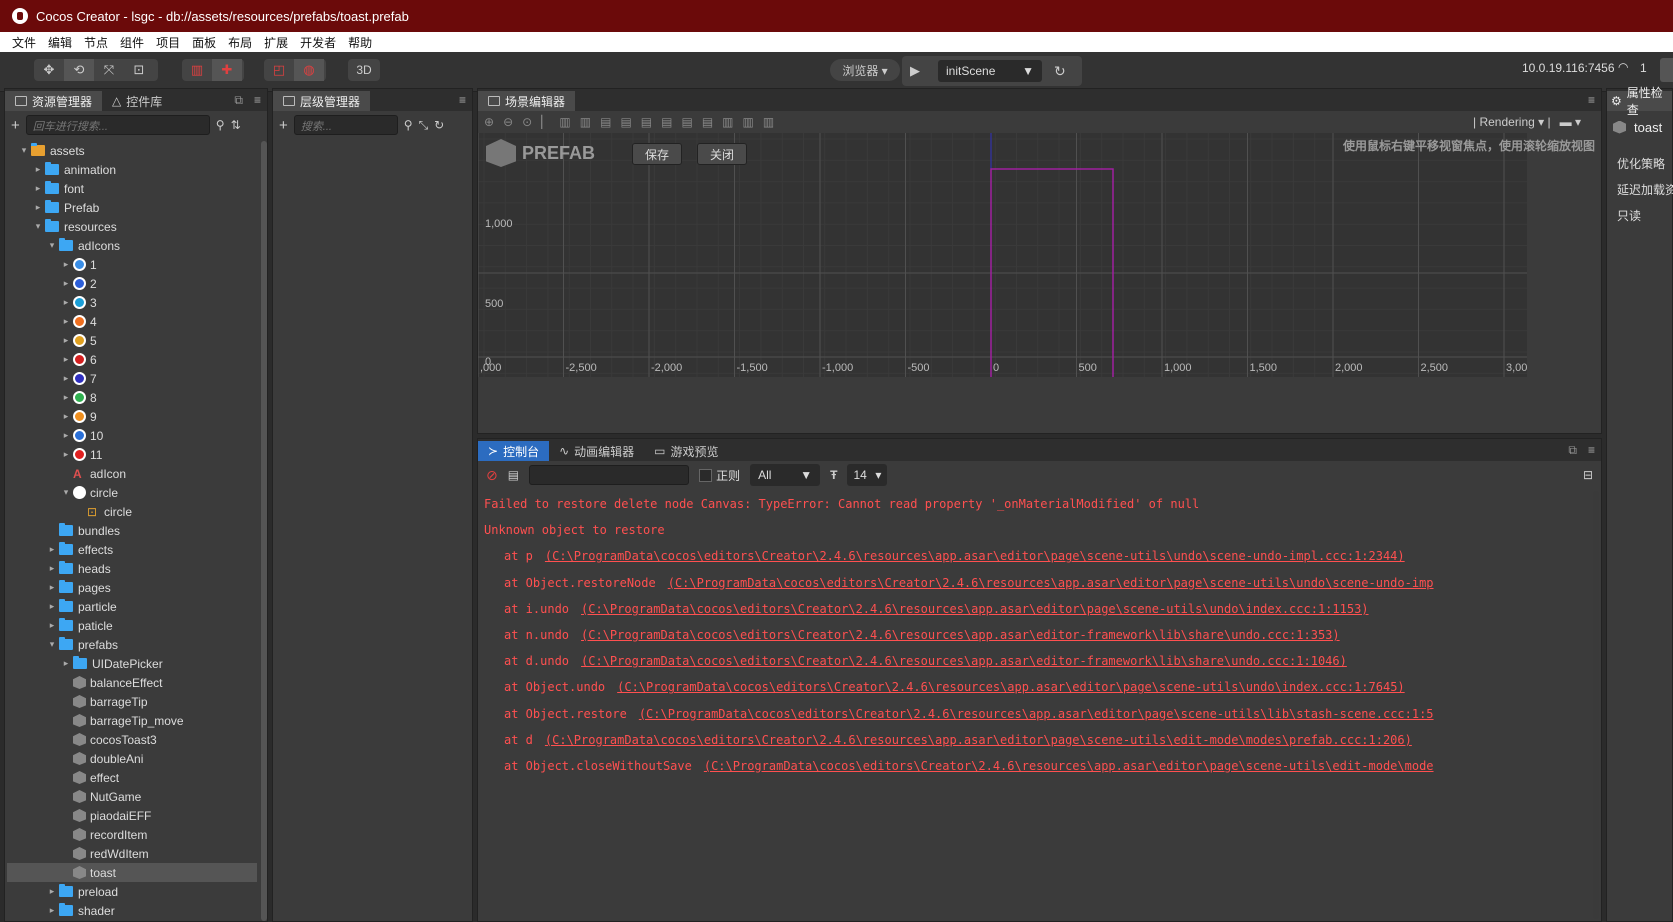  I want to click on align-vcenter-icon: ▤, so click(625, 122).